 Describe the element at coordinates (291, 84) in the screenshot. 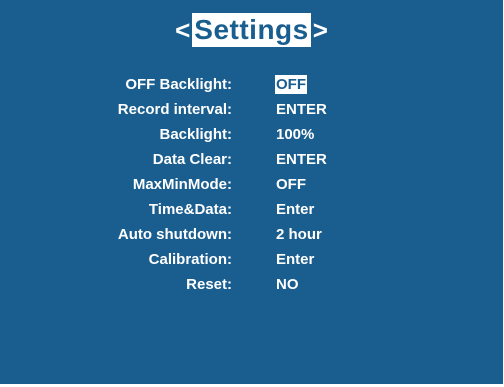

I see `menu-item-value-selected: OFF` at that location.